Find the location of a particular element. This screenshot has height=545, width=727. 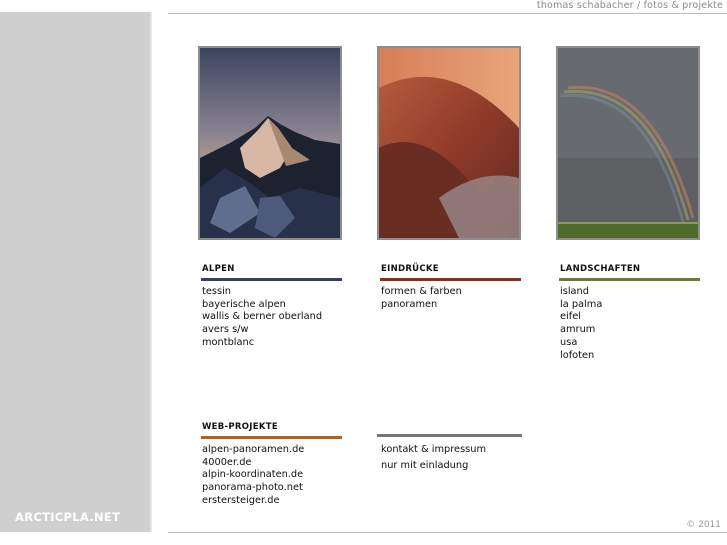

list-item: wallis & berner oberland is located at coordinates (271, 317).